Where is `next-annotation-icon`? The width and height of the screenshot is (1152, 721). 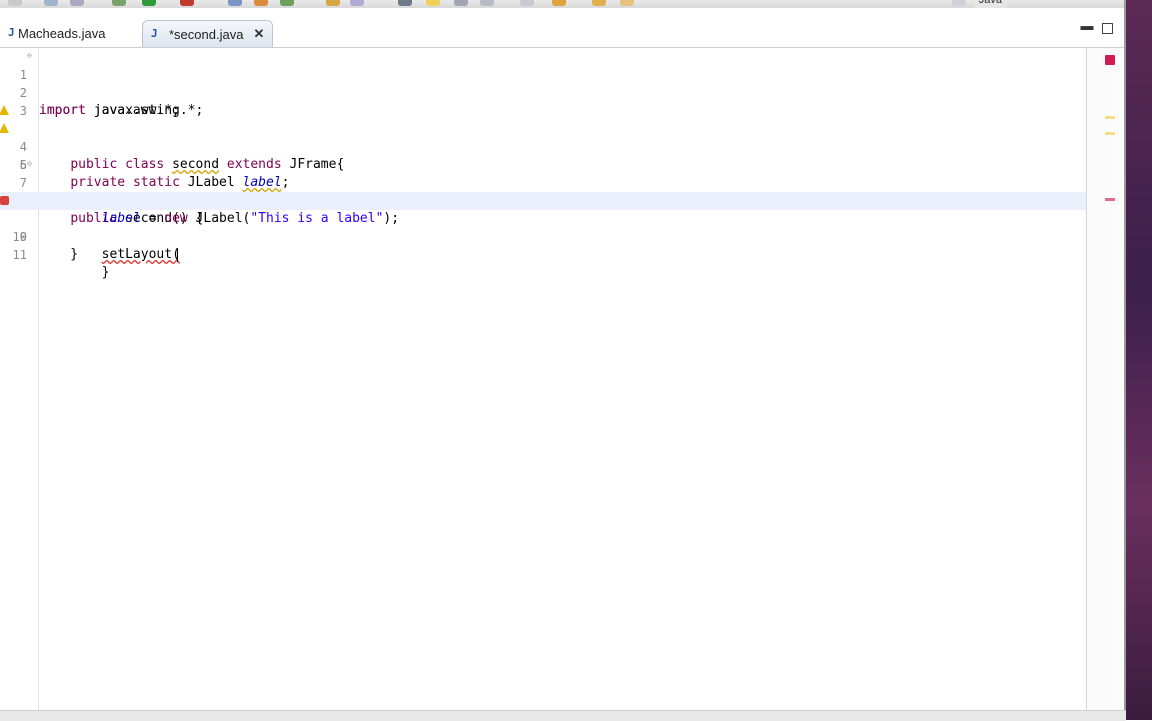
next-annotation-icon is located at coordinates (405, 3).